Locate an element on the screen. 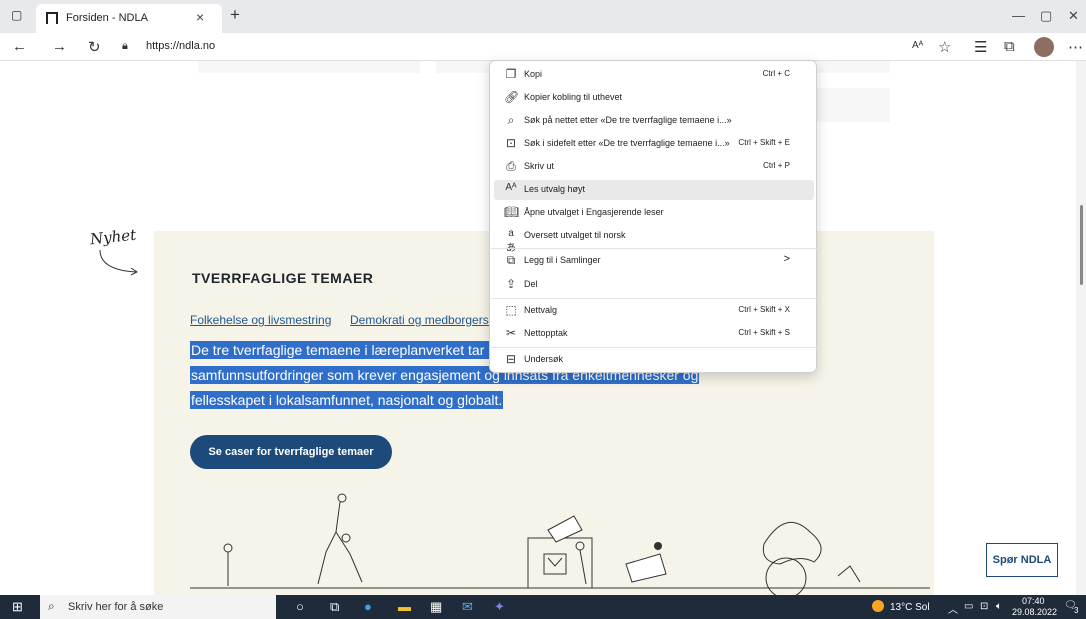 The height and width of the screenshot is (619, 1086). minimize-button: — is located at coordinates (1018, 15).